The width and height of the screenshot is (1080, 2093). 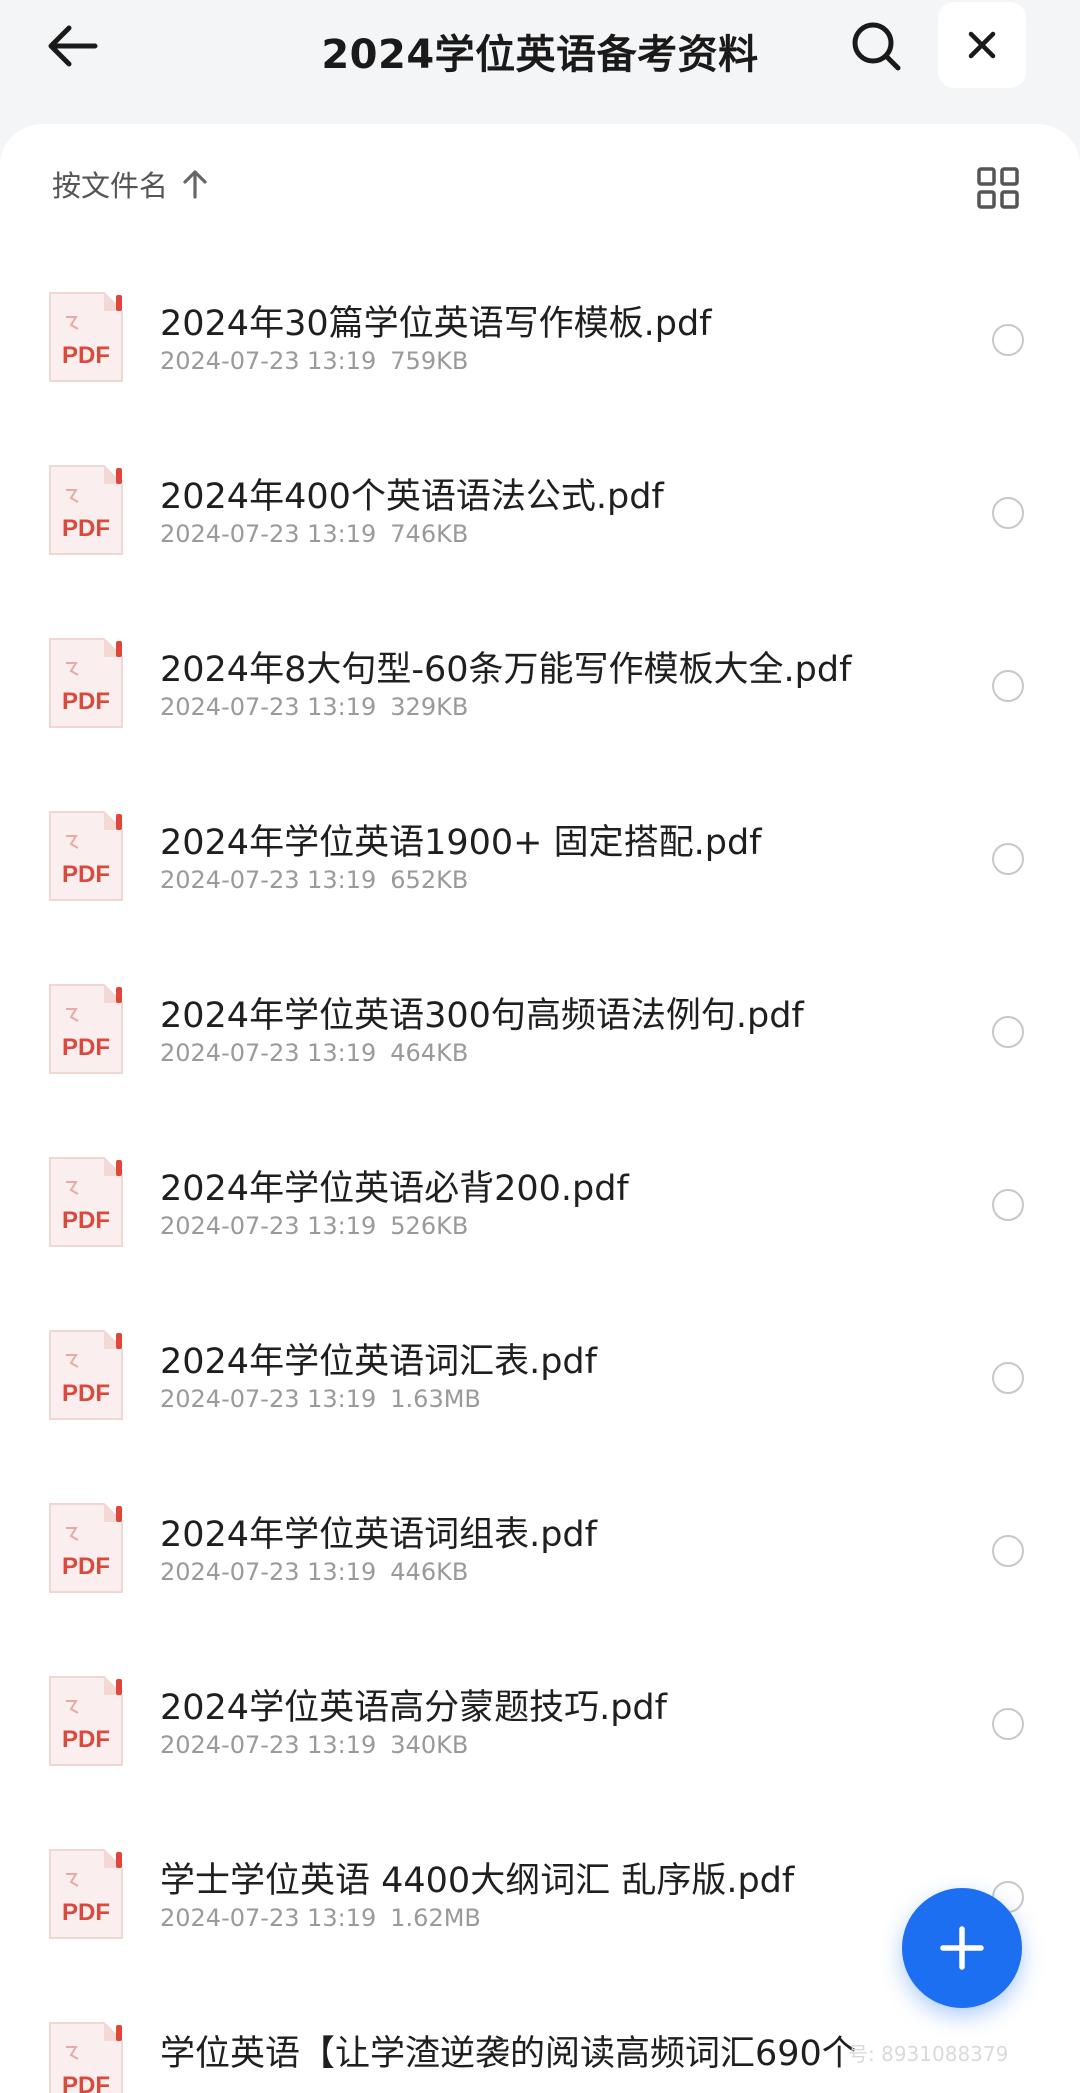 What do you see at coordinates (429, 1226) in the screenshot?
I see `file-size: 526KB` at bounding box center [429, 1226].